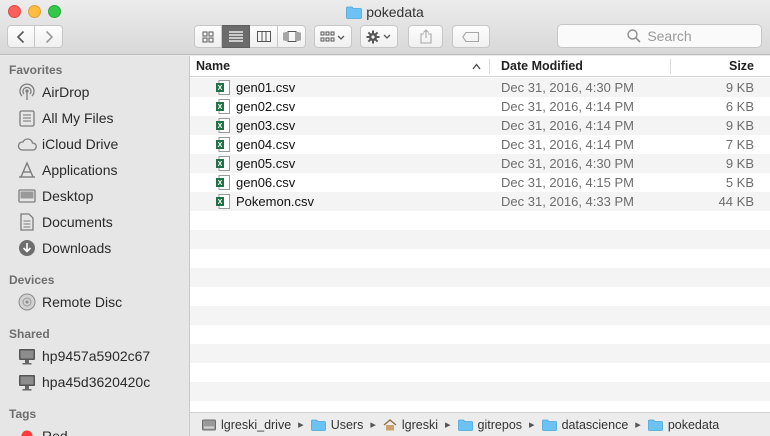  I want to click on path-item-drive: lgreski_drive, so click(246, 425).